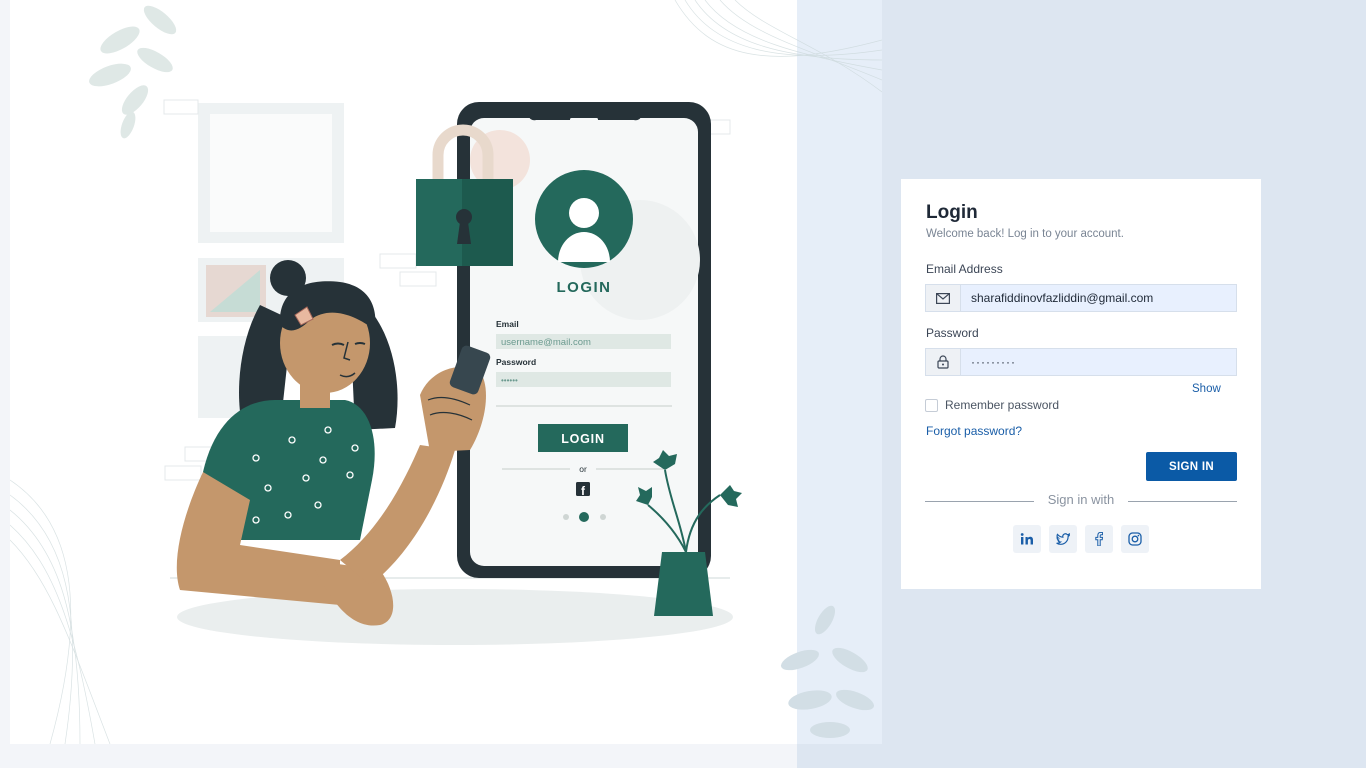 The height and width of the screenshot is (768, 1366). I want to click on facebook-icon, so click(1099, 539).